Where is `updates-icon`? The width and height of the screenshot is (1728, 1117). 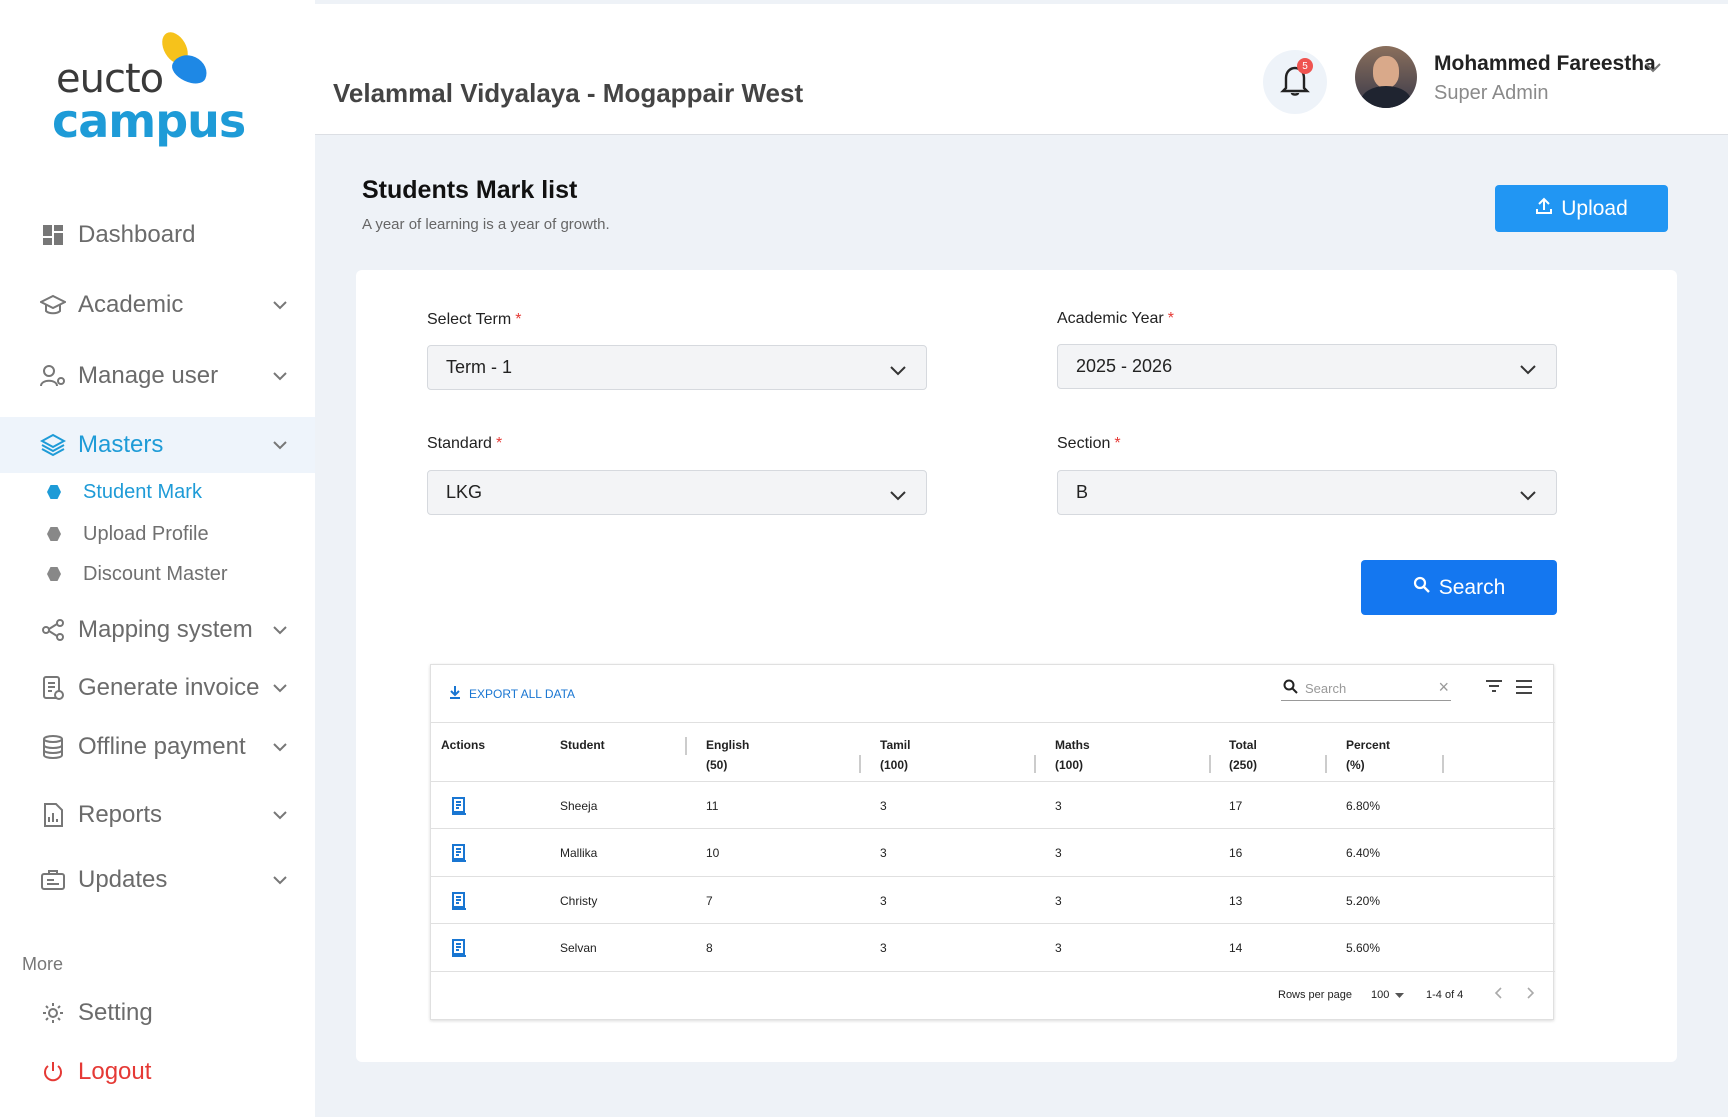 updates-icon is located at coordinates (53, 880).